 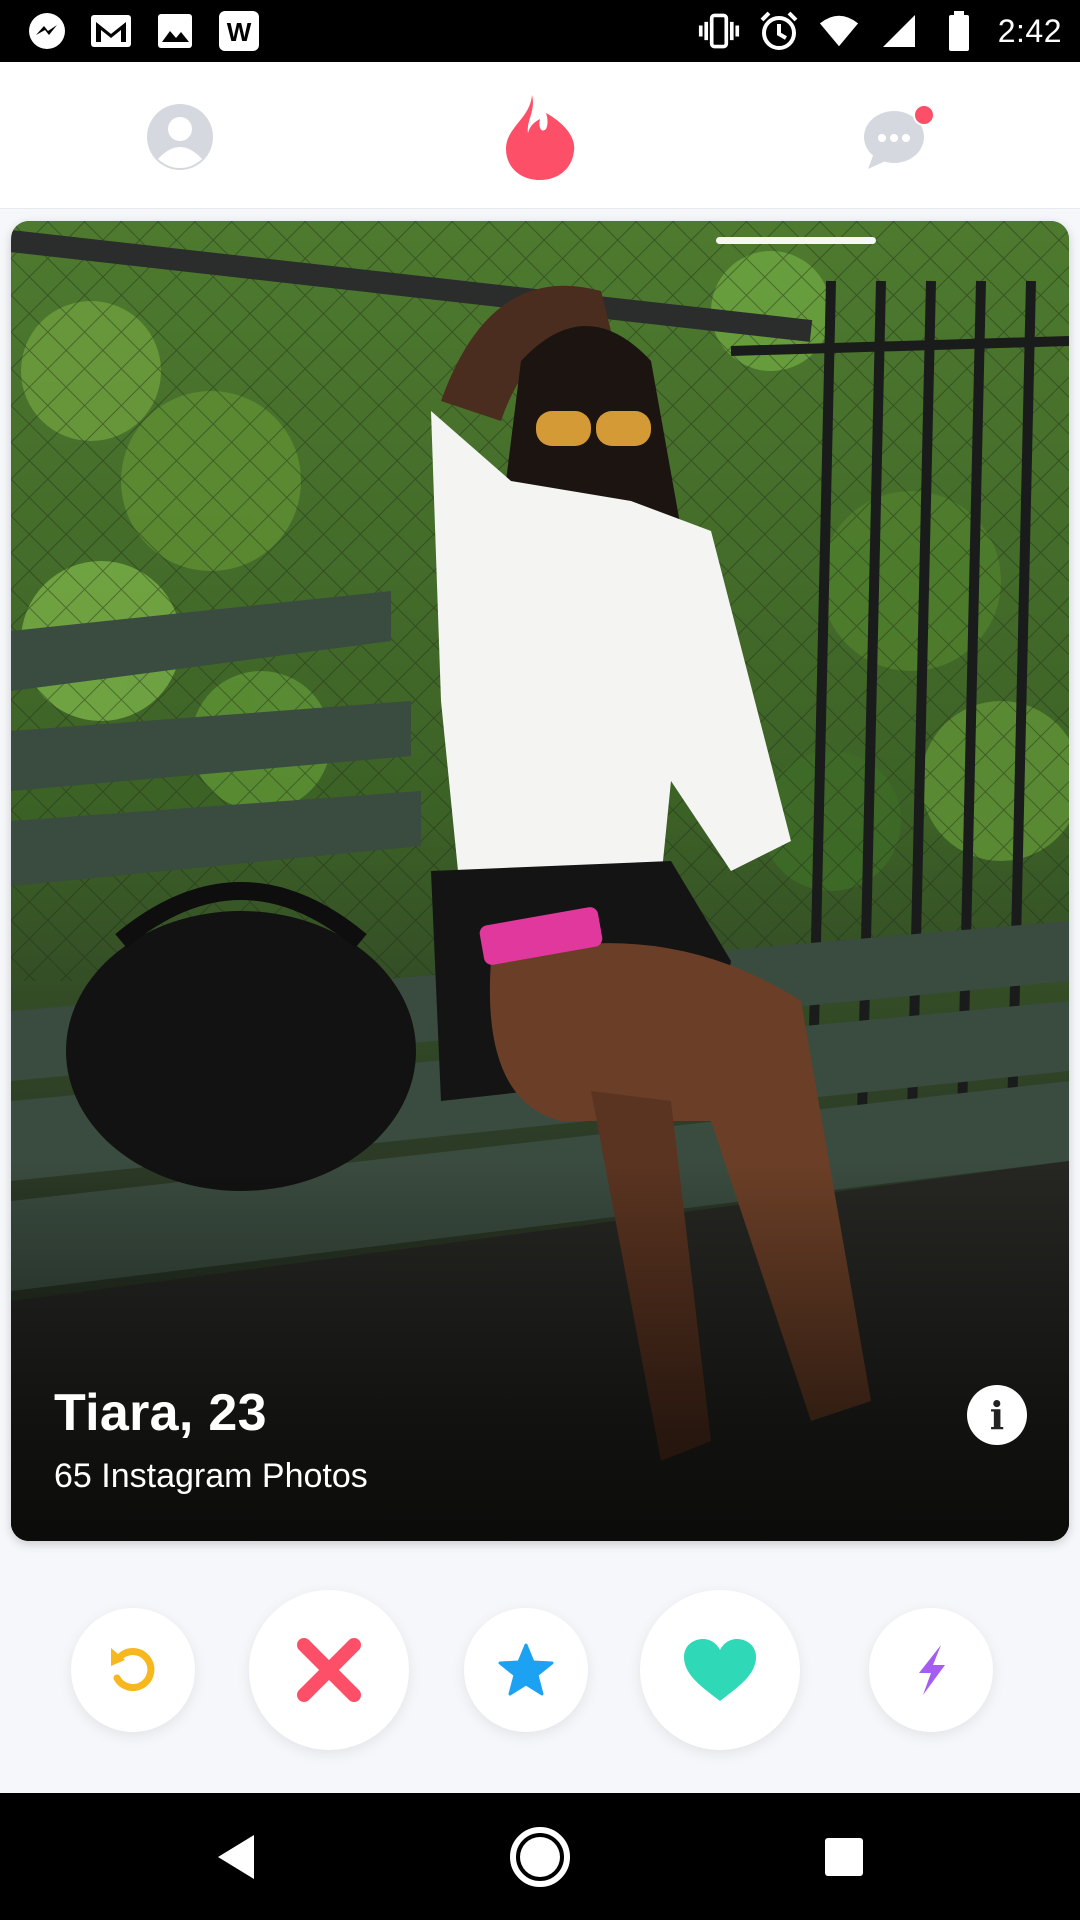 What do you see at coordinates (959, 31) in the screenshot?
I see `battery-icon` at bounding box center [959, 31].